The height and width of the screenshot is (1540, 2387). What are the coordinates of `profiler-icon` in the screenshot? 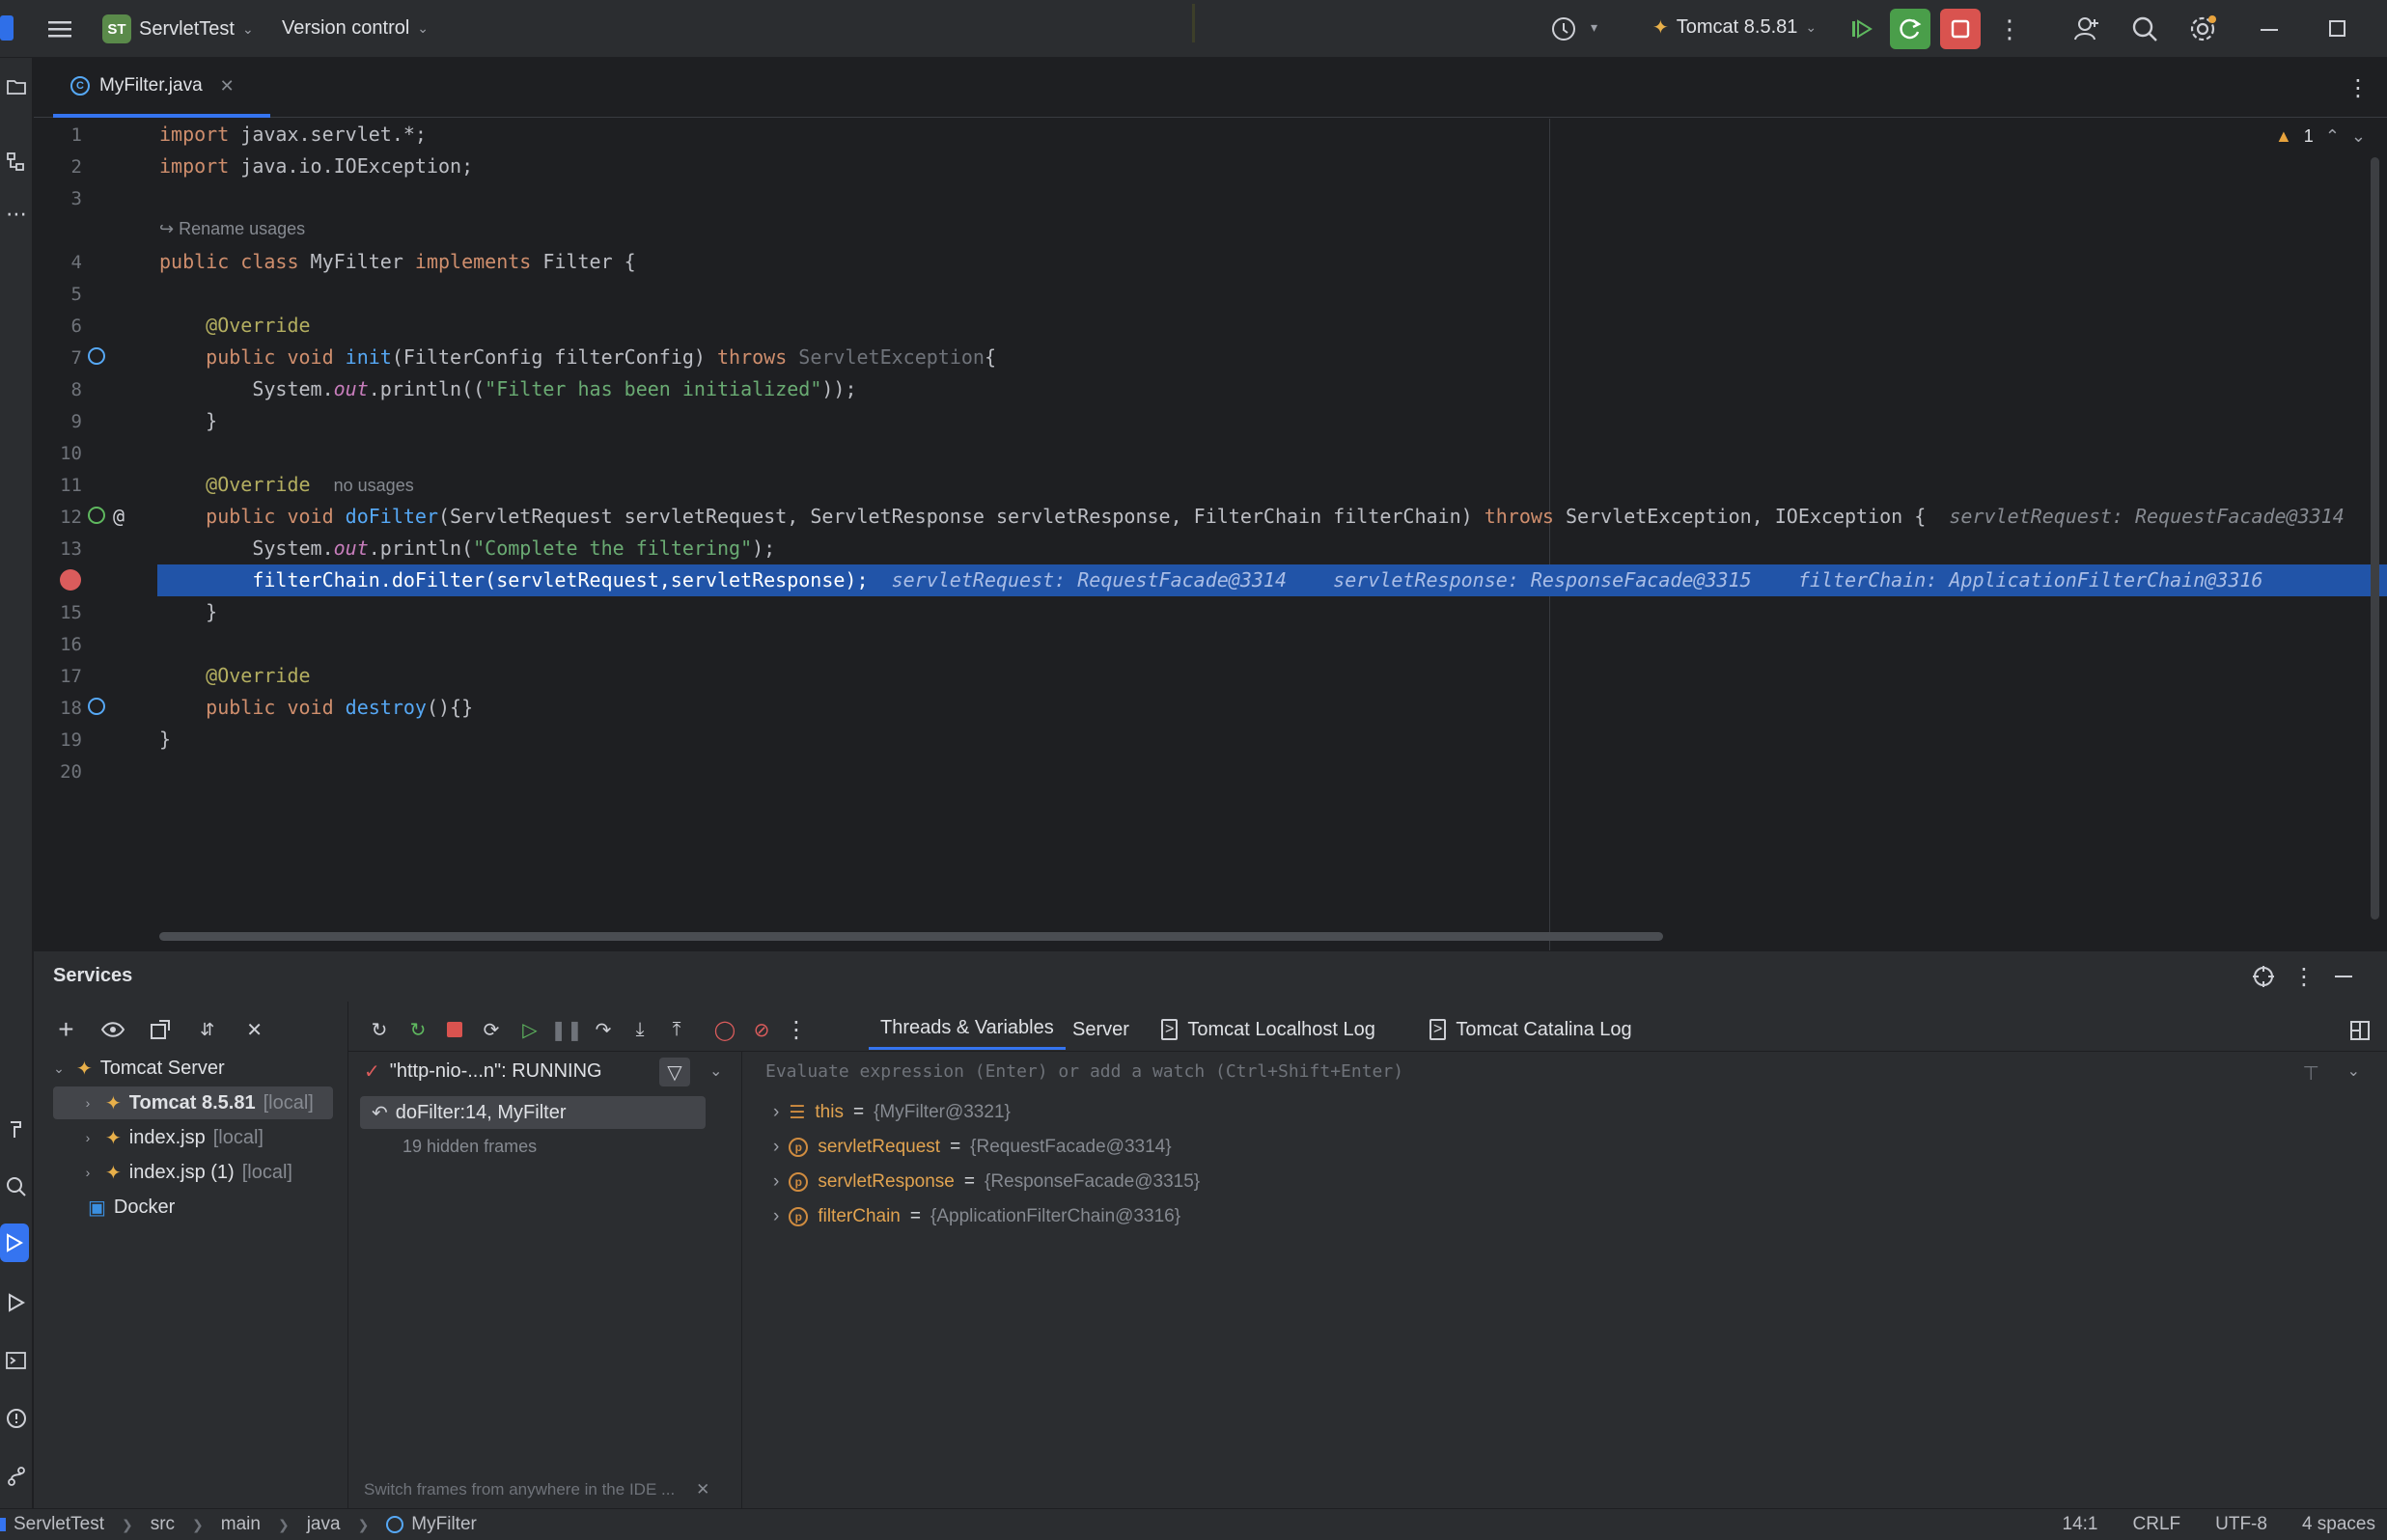 It's located at (1563, 29).